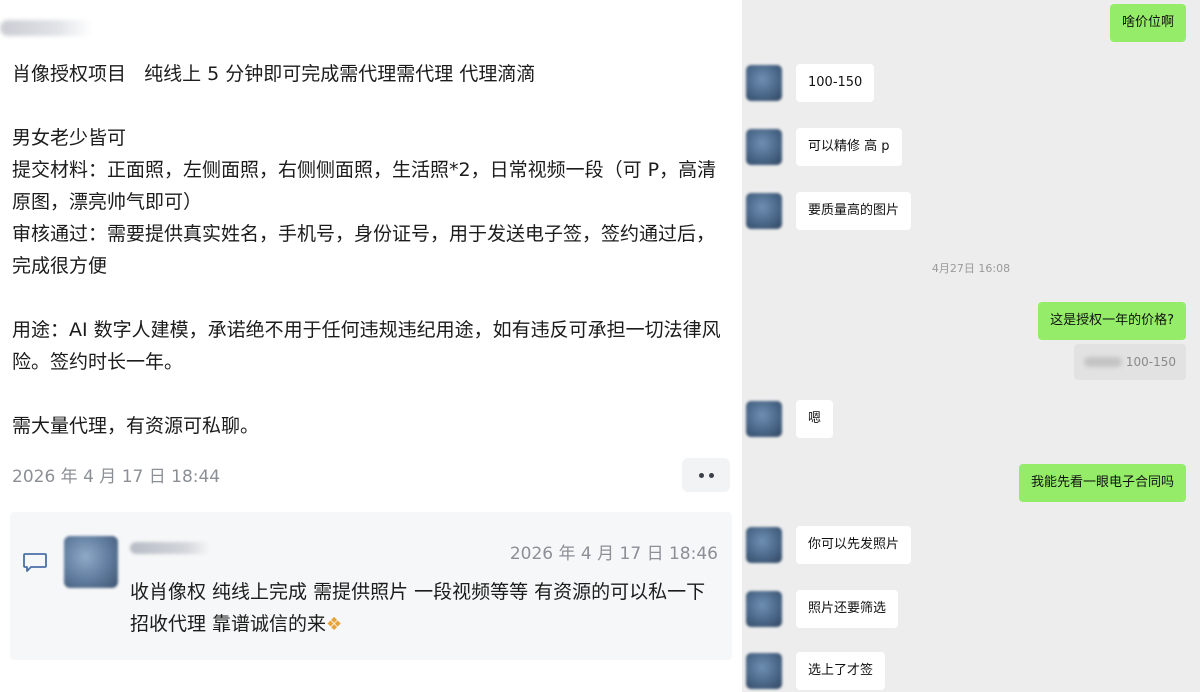 Image resolution: width=1200 pixels, height=692 pixels. I want to click on comment-icon, so click(35, 562).